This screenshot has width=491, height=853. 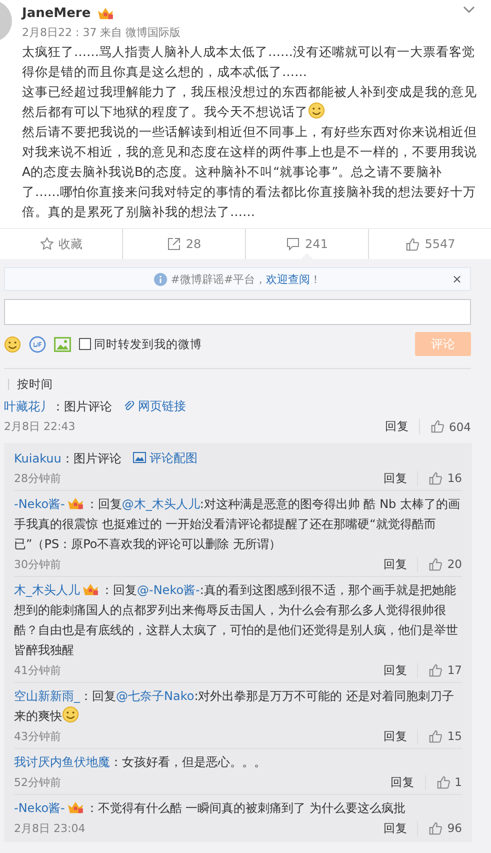 I want to click on like-count: 96, so click(x=454, y=828).